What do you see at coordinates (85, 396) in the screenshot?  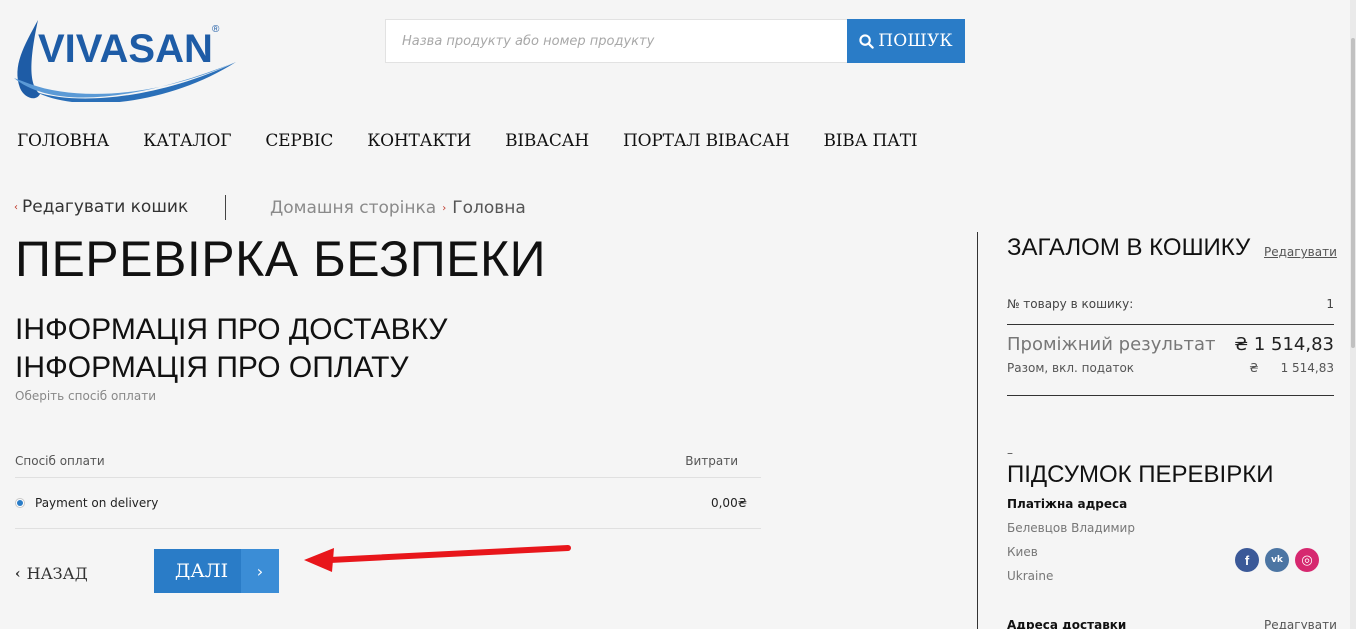 I see `payment-subtitle: Оберіть спосіб оплати` at bounding box center [85, 396].